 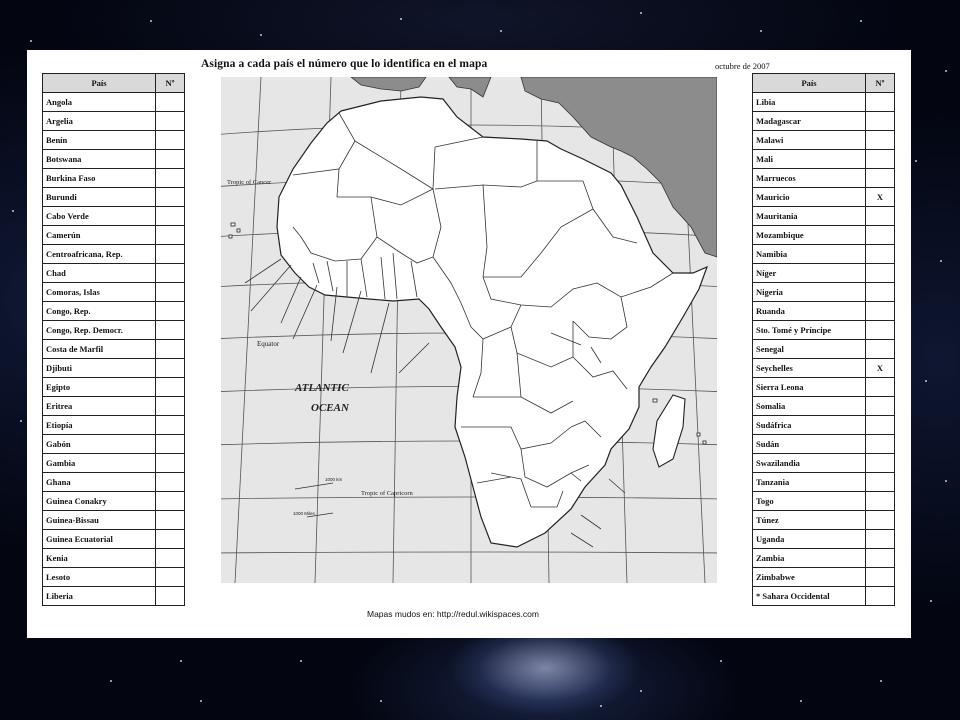 I want to click on table-row: Chad, so click(x=113, y=273).